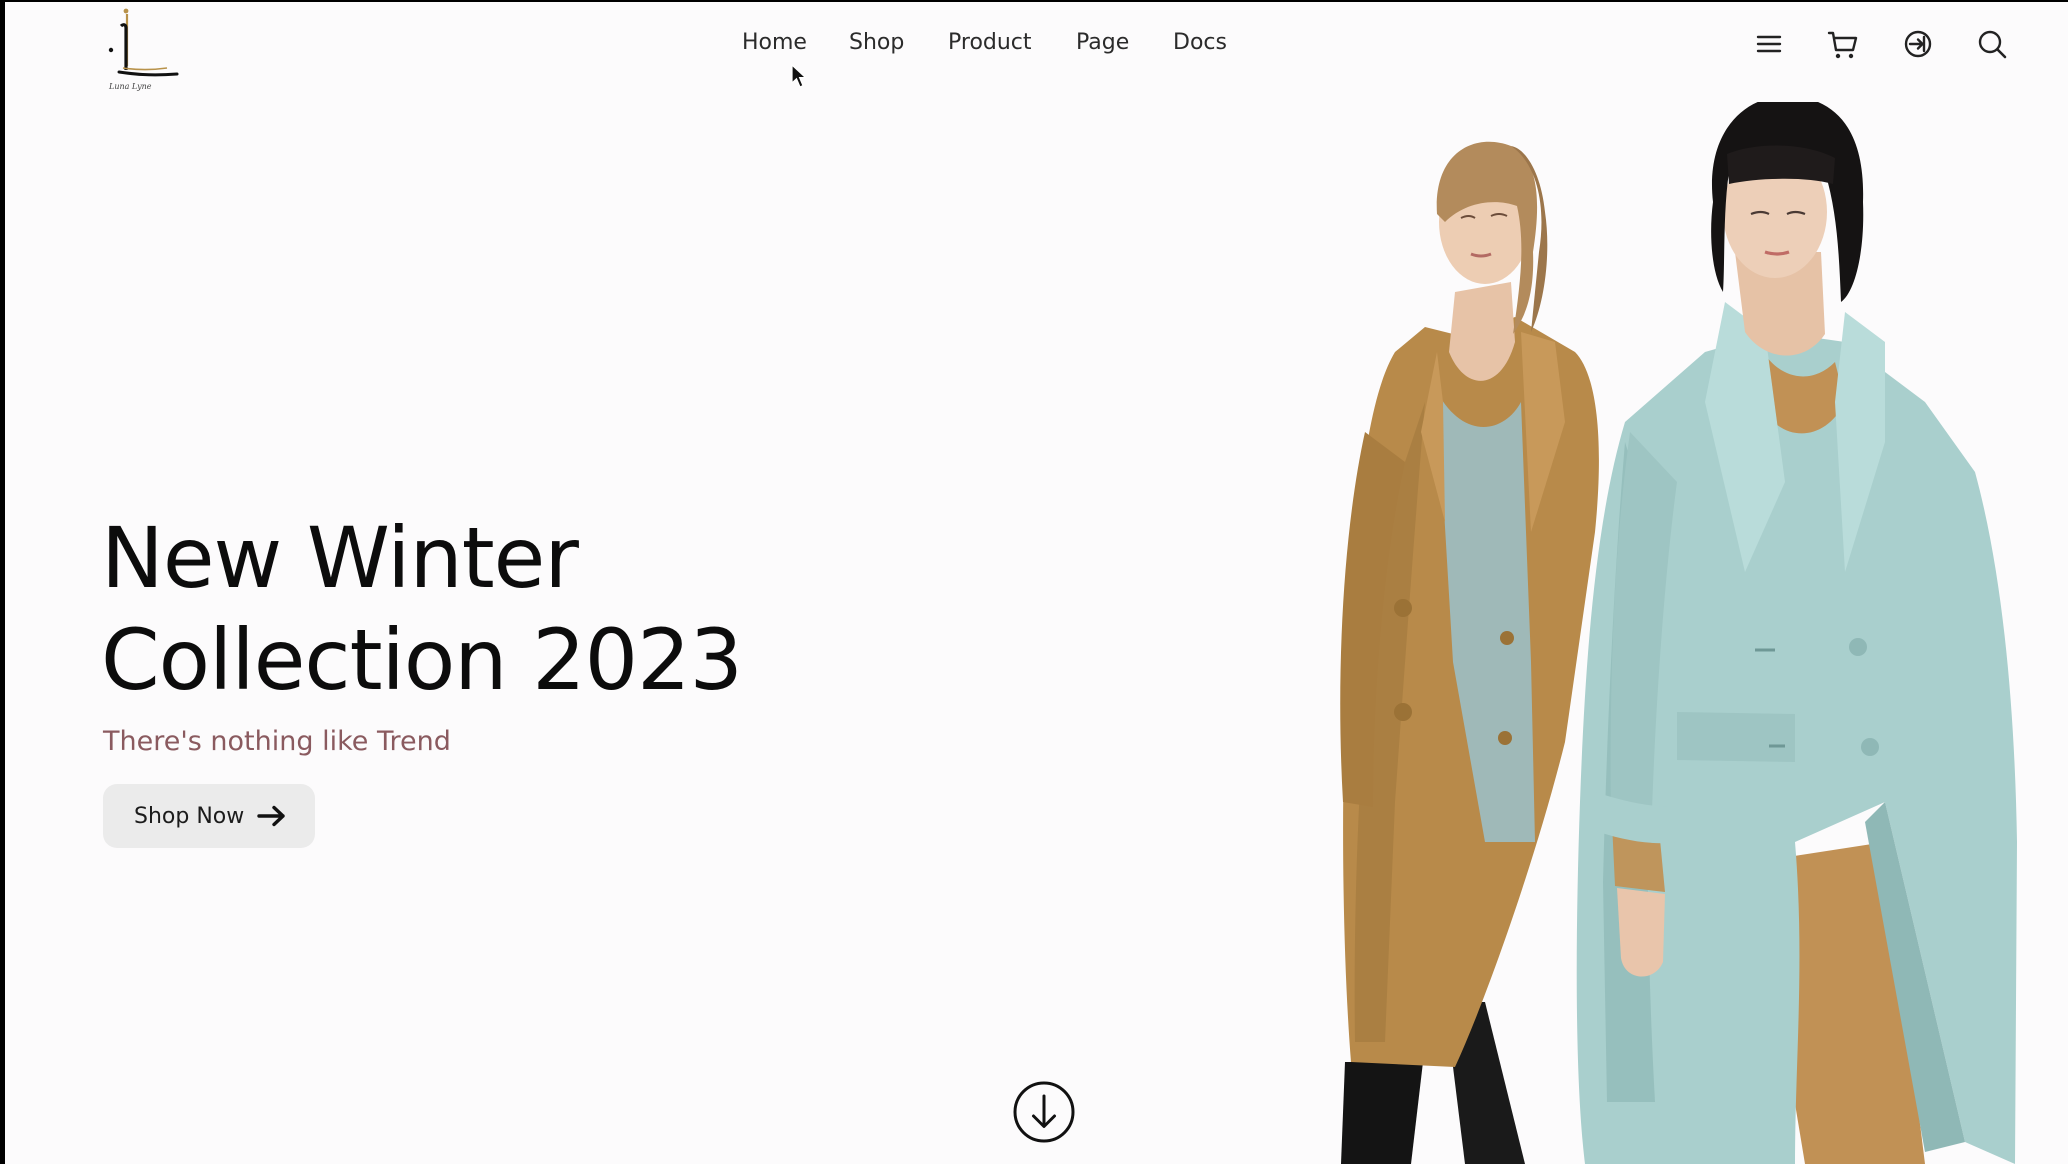 The width and height of the screenshot is (2068, 1164). I want to click on mouse-cursor-icon, so click(799, 76).